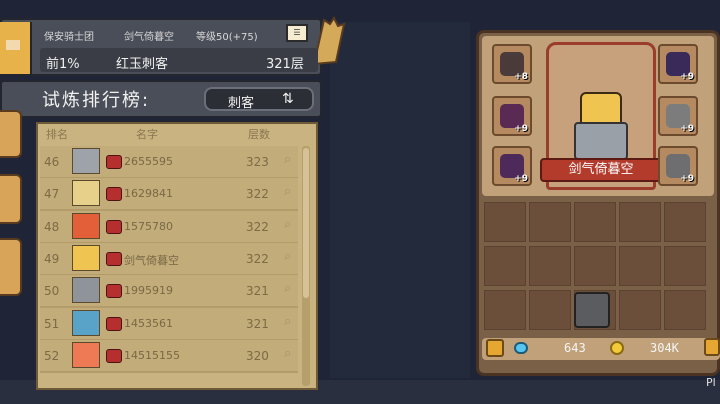  What do you see at coordinates (521, 77) in the screenshot?
I see `enhance-level: +8` at bounding box center [521, 77].